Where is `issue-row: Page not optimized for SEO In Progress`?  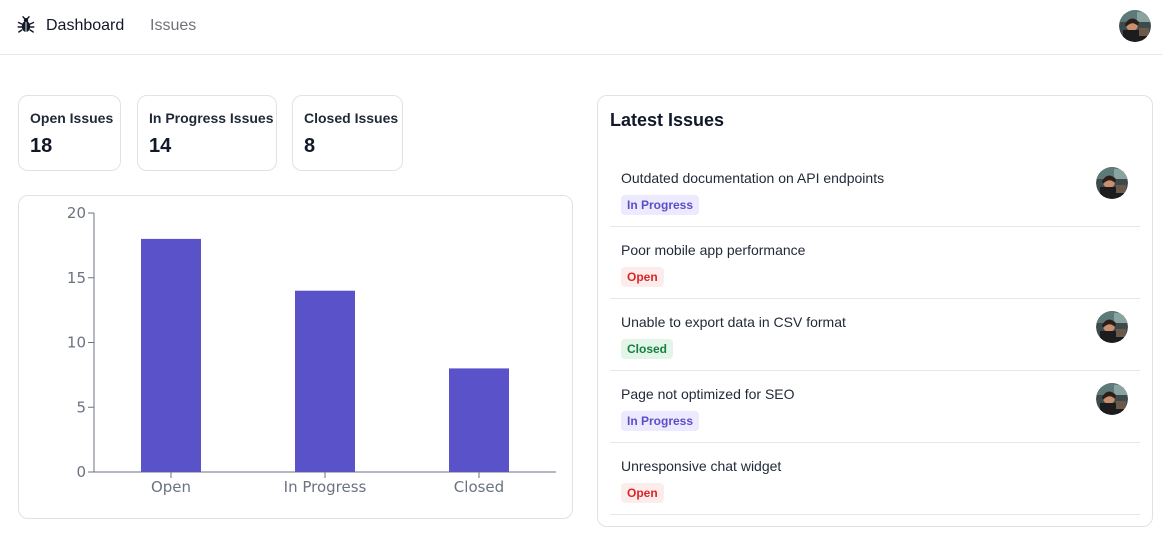
issue-row: Page not optimized for SEO In Progress is located at coordinates (875, 407).